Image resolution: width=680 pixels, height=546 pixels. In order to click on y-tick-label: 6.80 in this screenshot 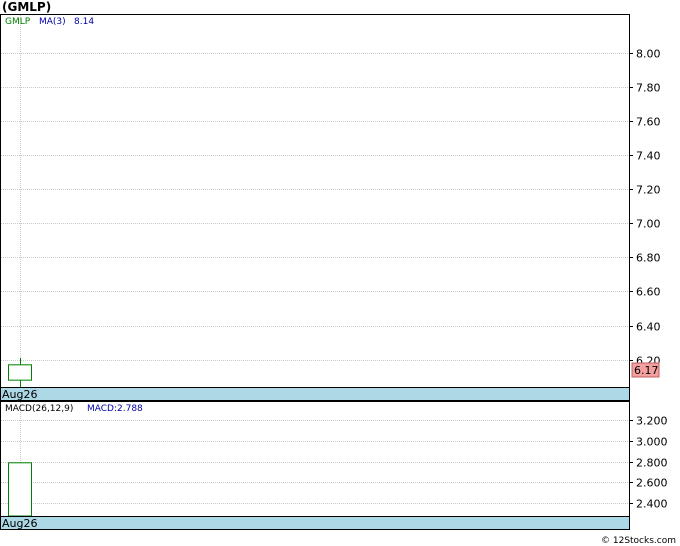, I will do `click(648, 258)`.